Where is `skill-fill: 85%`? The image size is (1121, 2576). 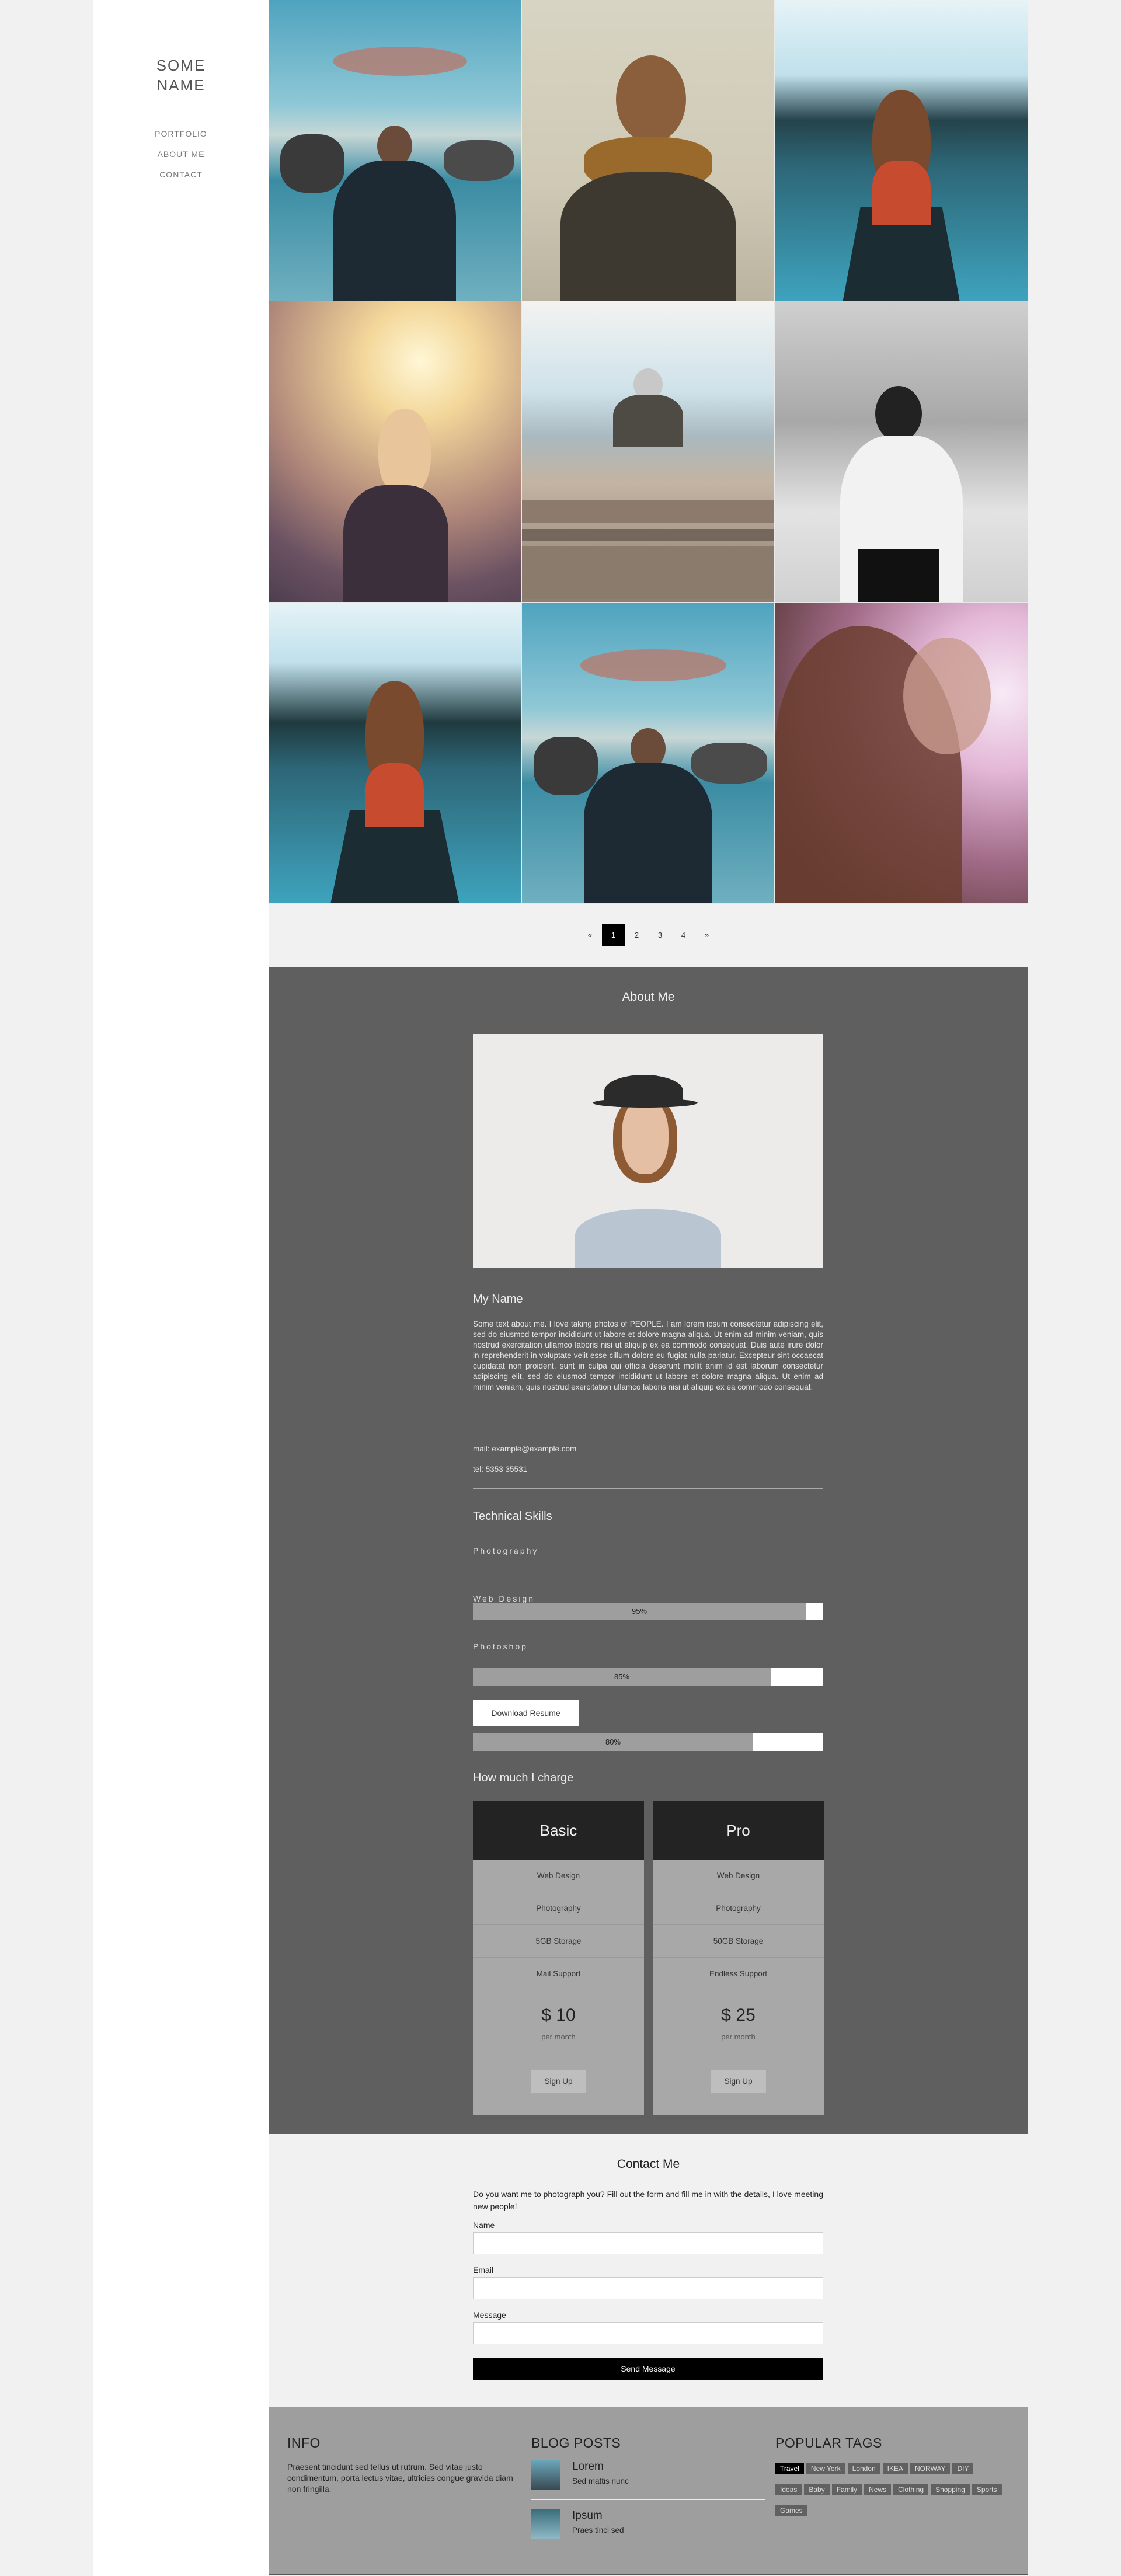 skill-fill: 85% is located at coordinates (622, 1677).